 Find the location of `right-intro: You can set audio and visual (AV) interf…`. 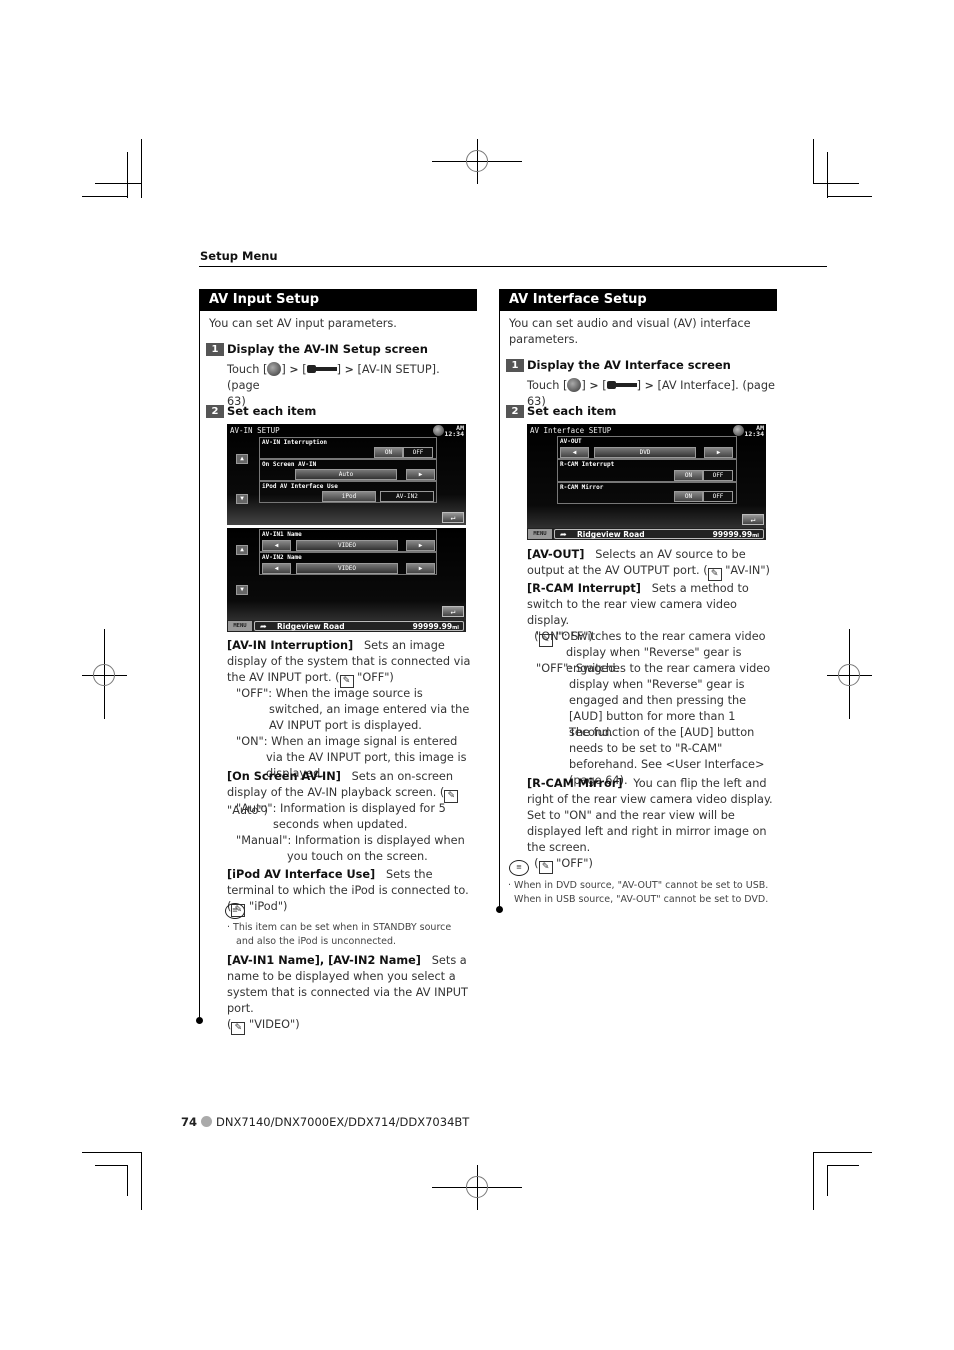

right-intro: You can set audio and visual (AV) interf… is located at coordinates (630, 331).